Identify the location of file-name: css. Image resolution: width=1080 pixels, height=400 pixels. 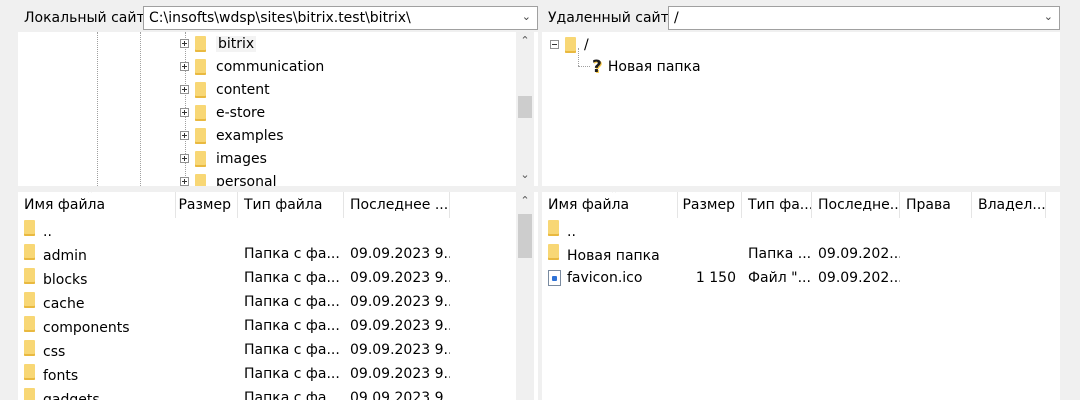
(54, 352).